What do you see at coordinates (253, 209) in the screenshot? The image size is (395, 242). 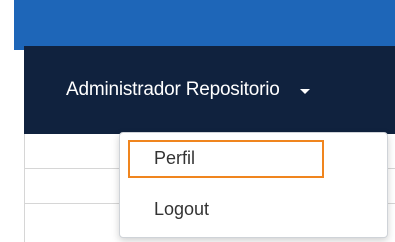 I see `menu-item-logout: Logout` at bounding box center [253, 209].